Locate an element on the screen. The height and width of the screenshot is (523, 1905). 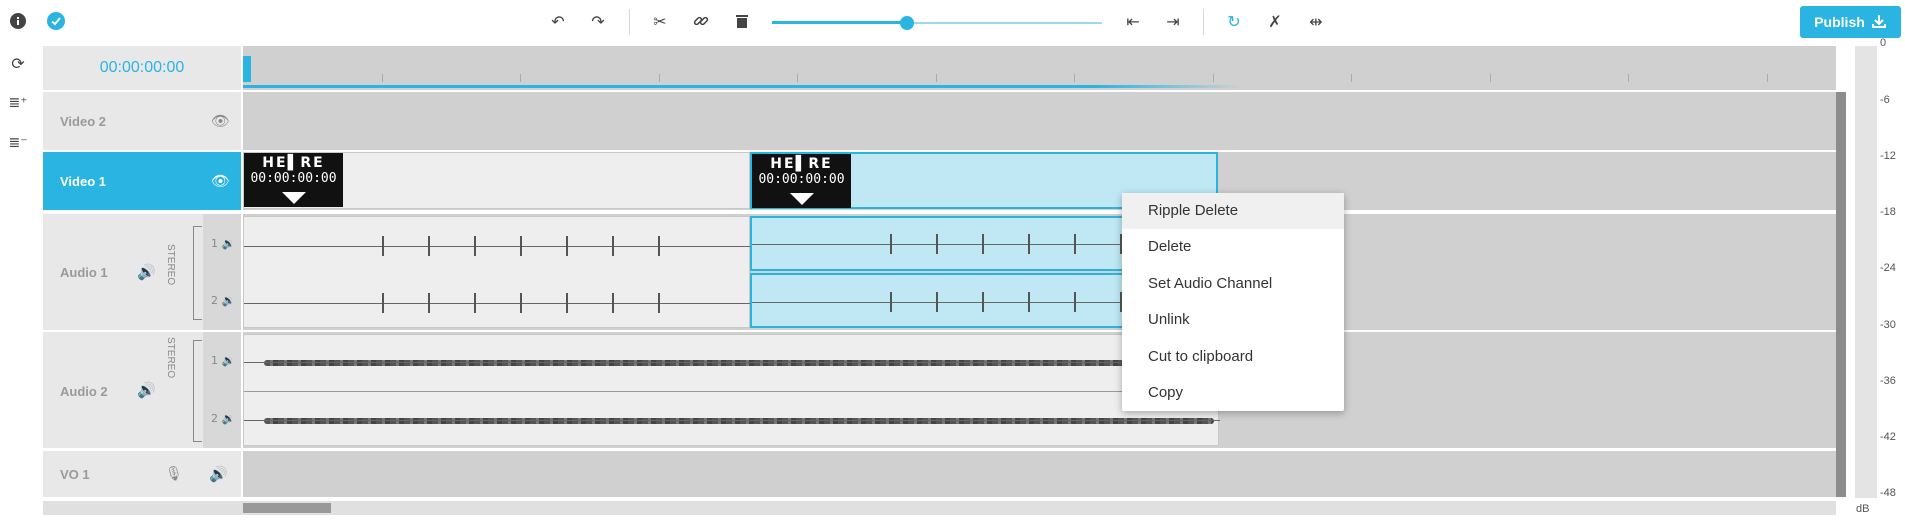
meter-label: -24 is located at coordinates (1888, 268).